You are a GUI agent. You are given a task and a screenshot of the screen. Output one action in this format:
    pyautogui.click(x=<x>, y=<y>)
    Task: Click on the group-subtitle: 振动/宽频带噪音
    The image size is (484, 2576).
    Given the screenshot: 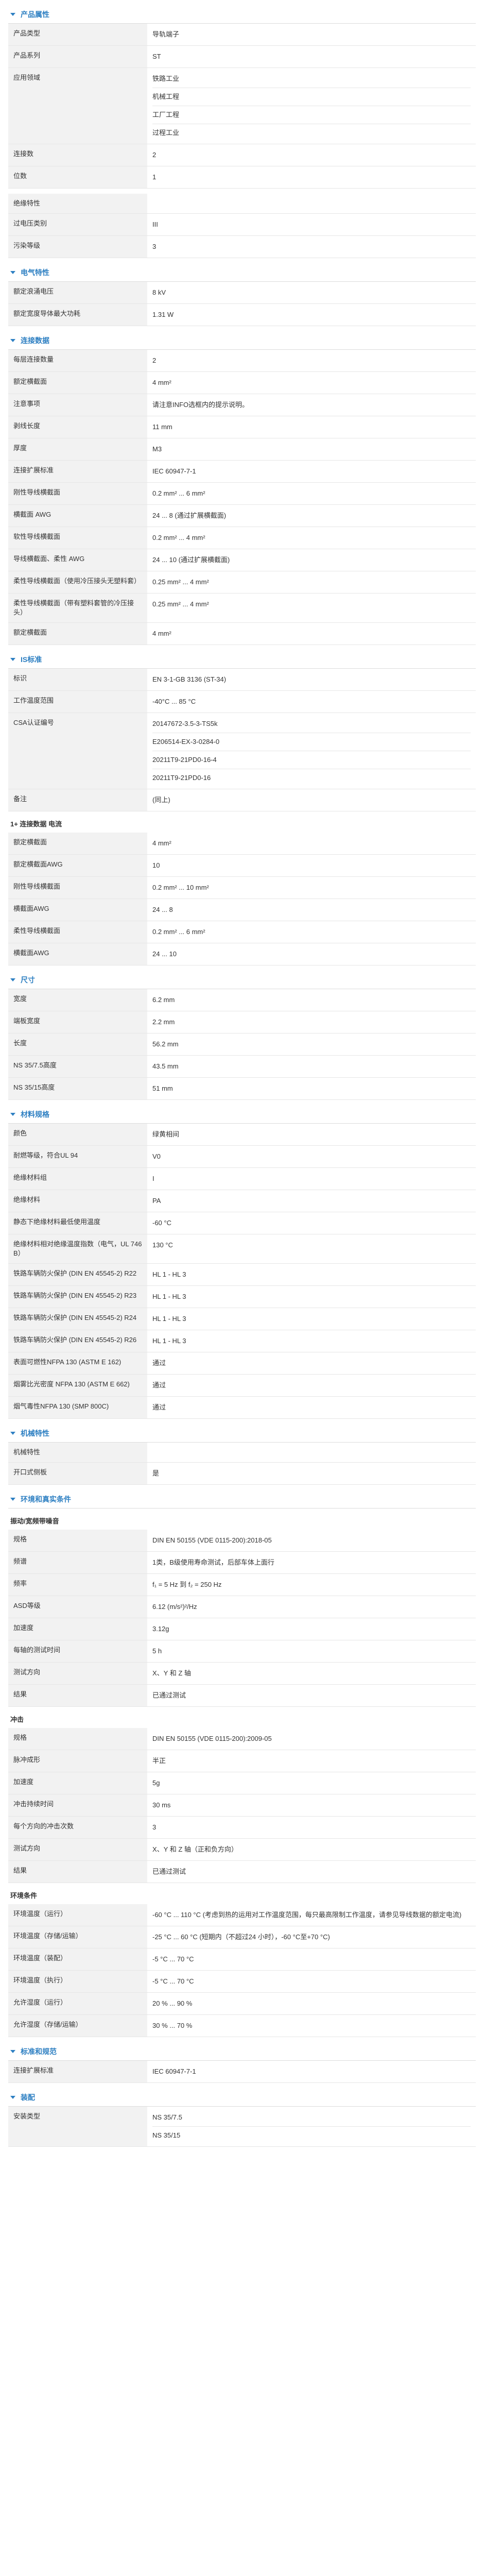 What is the action you would take?
    pyautogui.click(x=34, y=1521)
    